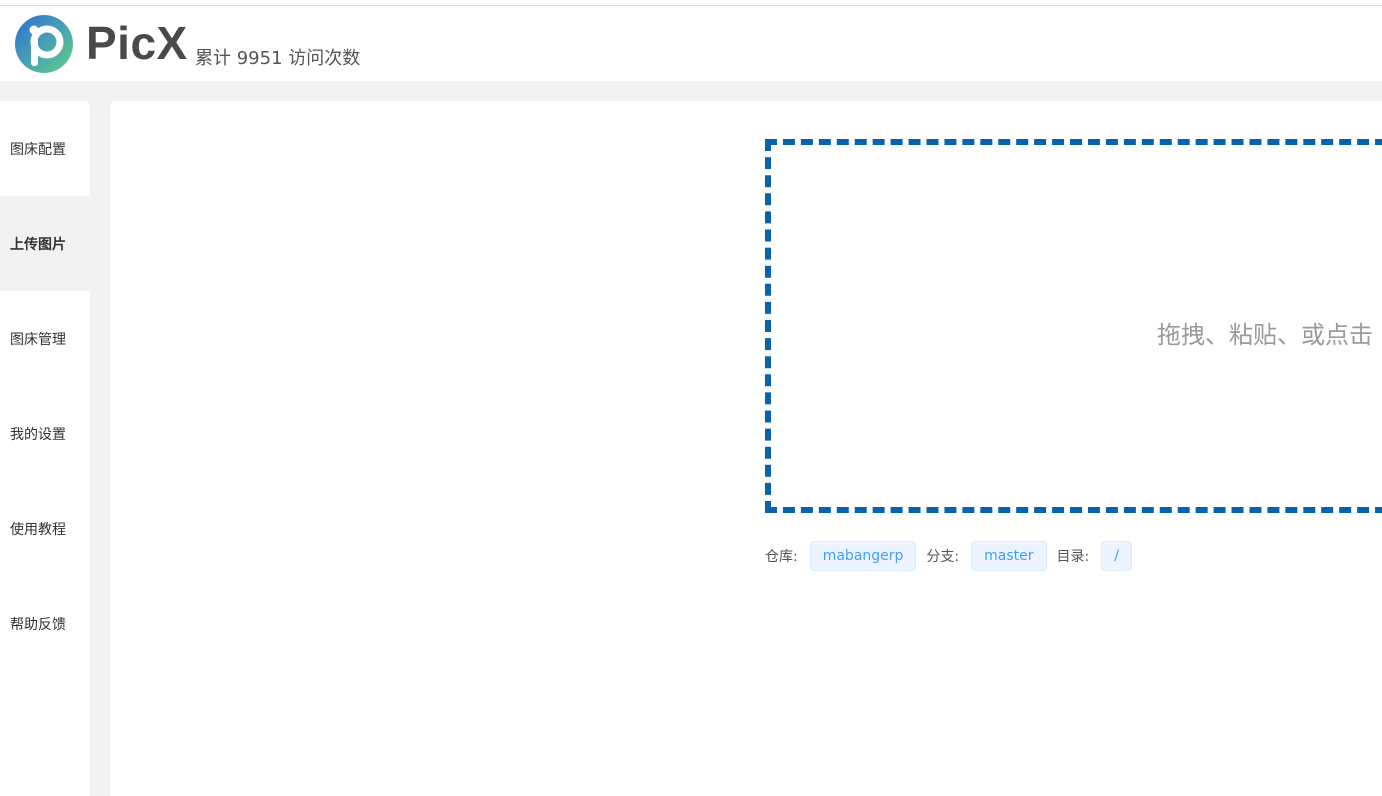 The image size is (1382, 796). I want to click on app-header: PicX 累计 9951 访问次数, so click(691, 43).